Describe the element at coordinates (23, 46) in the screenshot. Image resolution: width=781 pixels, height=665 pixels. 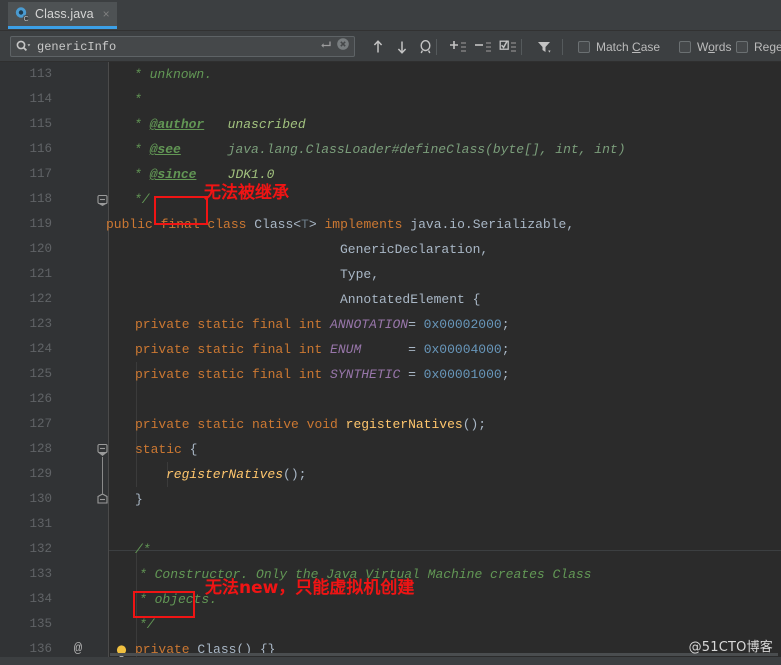
I see `search-icon` at that location.